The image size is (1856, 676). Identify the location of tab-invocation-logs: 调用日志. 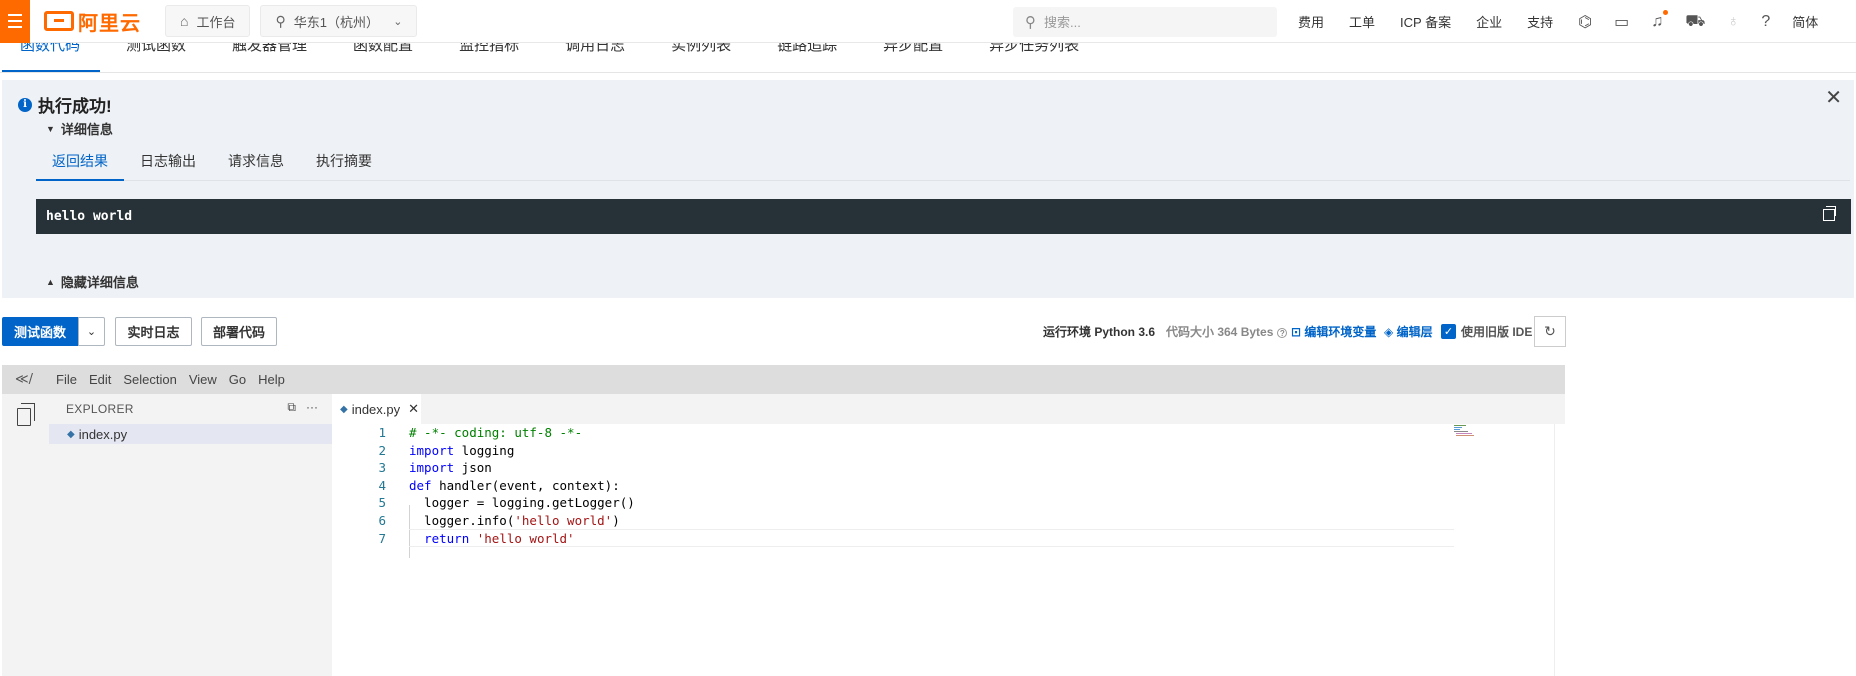
(595, 49).